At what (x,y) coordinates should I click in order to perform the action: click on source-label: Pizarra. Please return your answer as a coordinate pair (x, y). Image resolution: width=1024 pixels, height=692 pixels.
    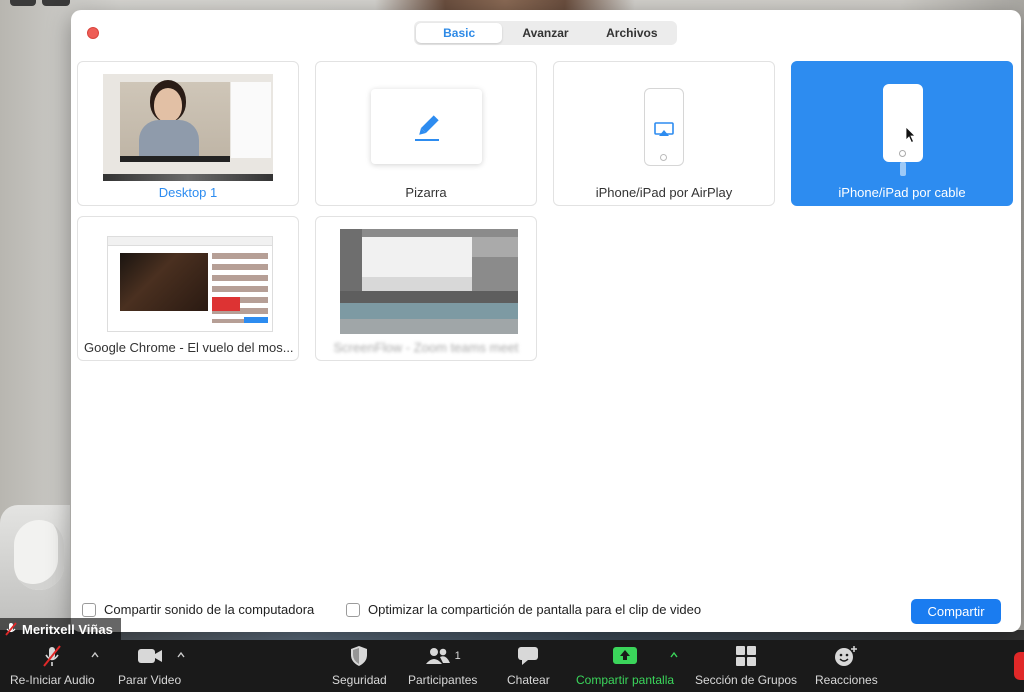
    Looking at the image, I should click on (426, 192).